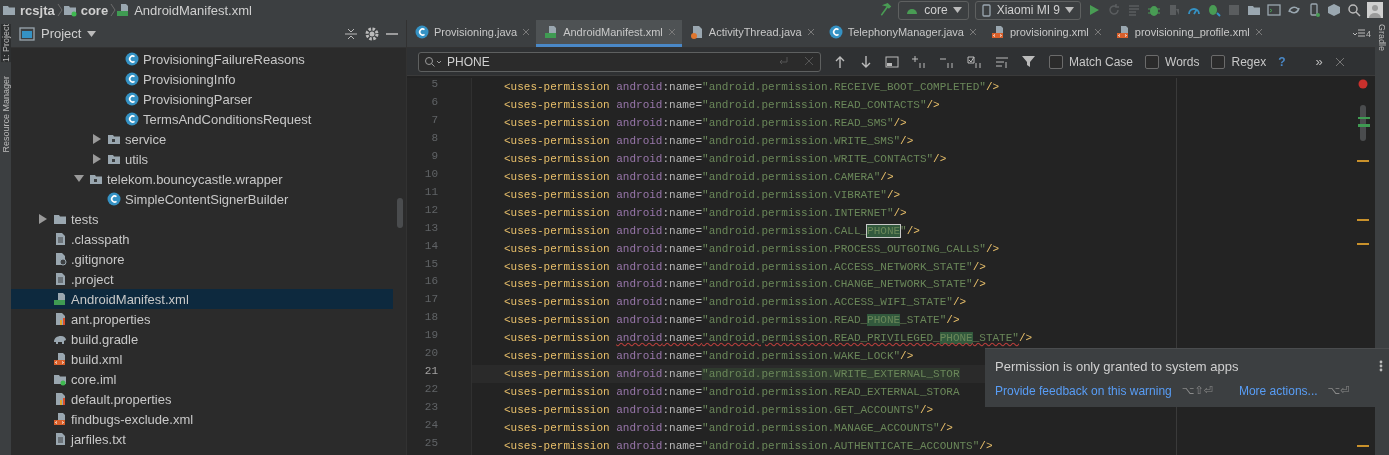  What do you see at coordinates (1382, 37) in the screenshot?
I see `tool-window-tab: Gradle` at bounding box center [1382, 37].